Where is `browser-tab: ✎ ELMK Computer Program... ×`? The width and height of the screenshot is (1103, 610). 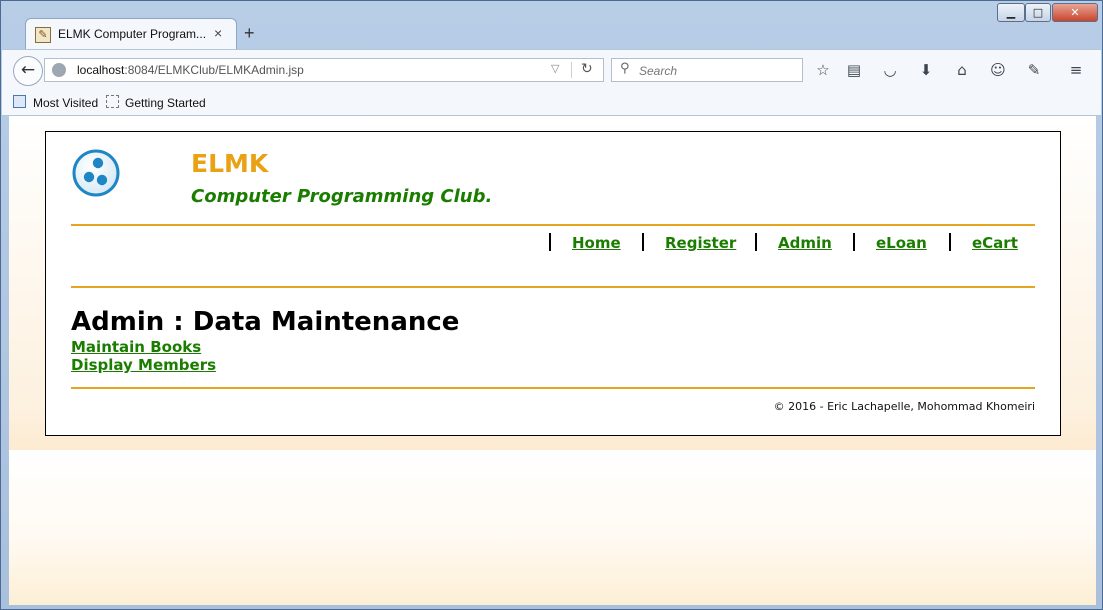 browser-tab: ✎ ELMK Computer Program... × is located at coordinates (131, 33).